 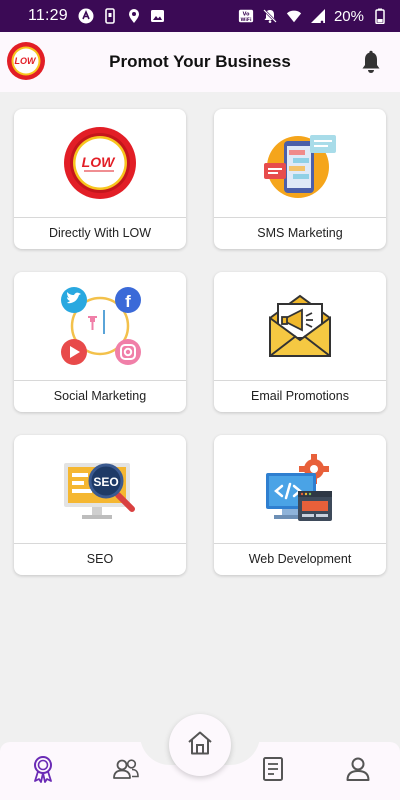 I want to click on app-bar: LOW Promot Your Business, so click(x=200, y=62).